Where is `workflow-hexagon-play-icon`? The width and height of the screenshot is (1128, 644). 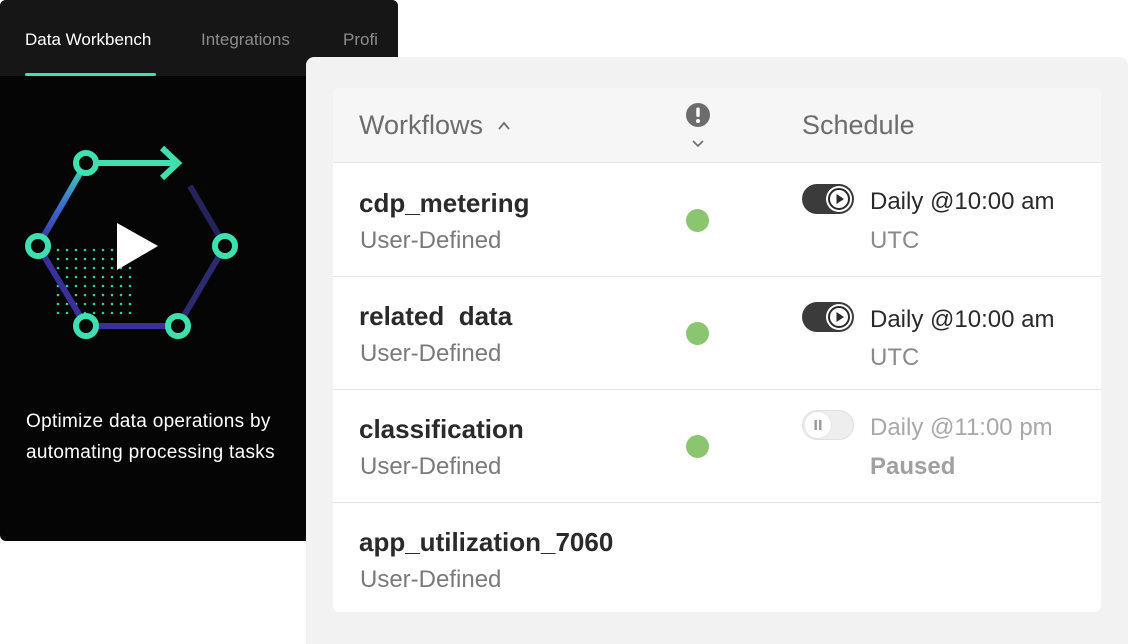
workflow-hexagon-play-icon is located at coordinates (131, 242).